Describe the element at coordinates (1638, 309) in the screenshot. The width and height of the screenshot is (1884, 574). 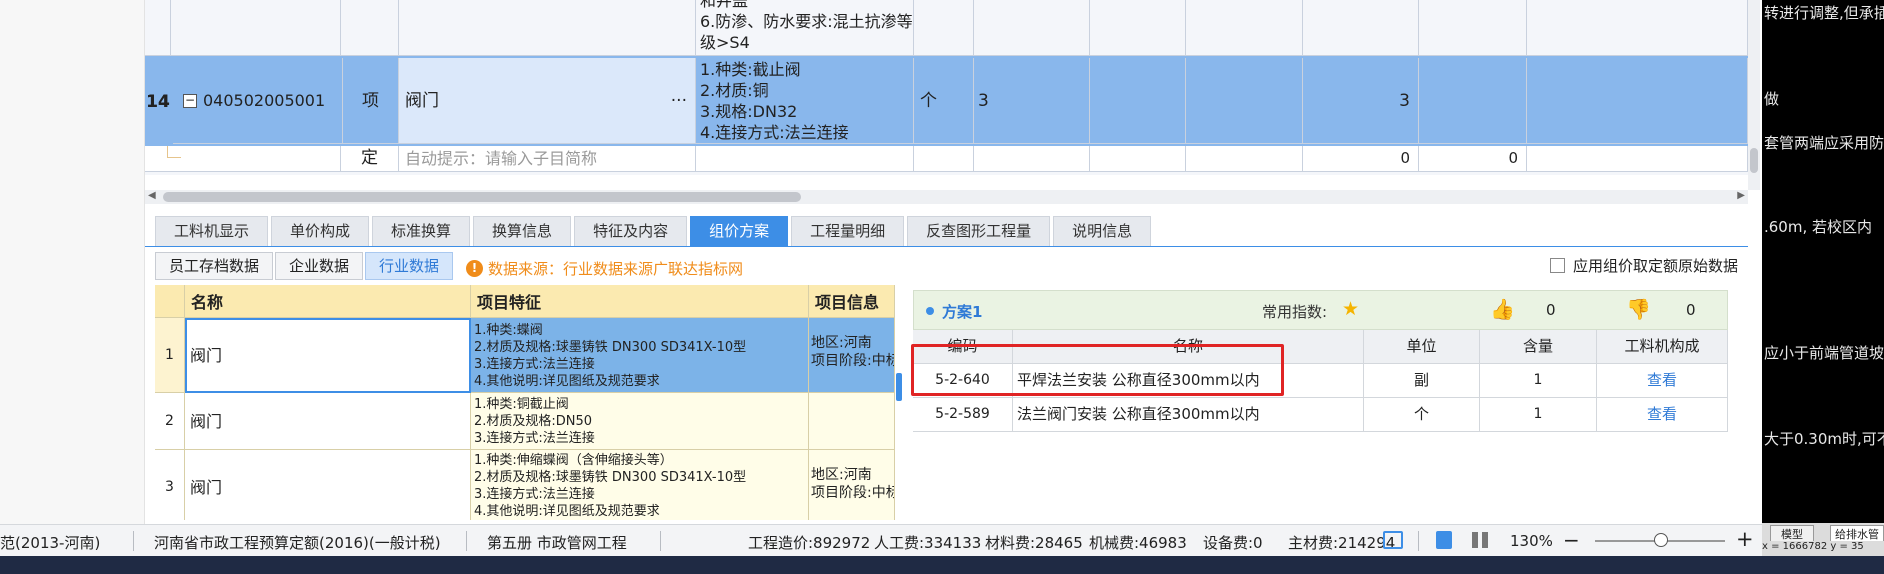
I see `thumbs-down-icon: 👎` at that location.